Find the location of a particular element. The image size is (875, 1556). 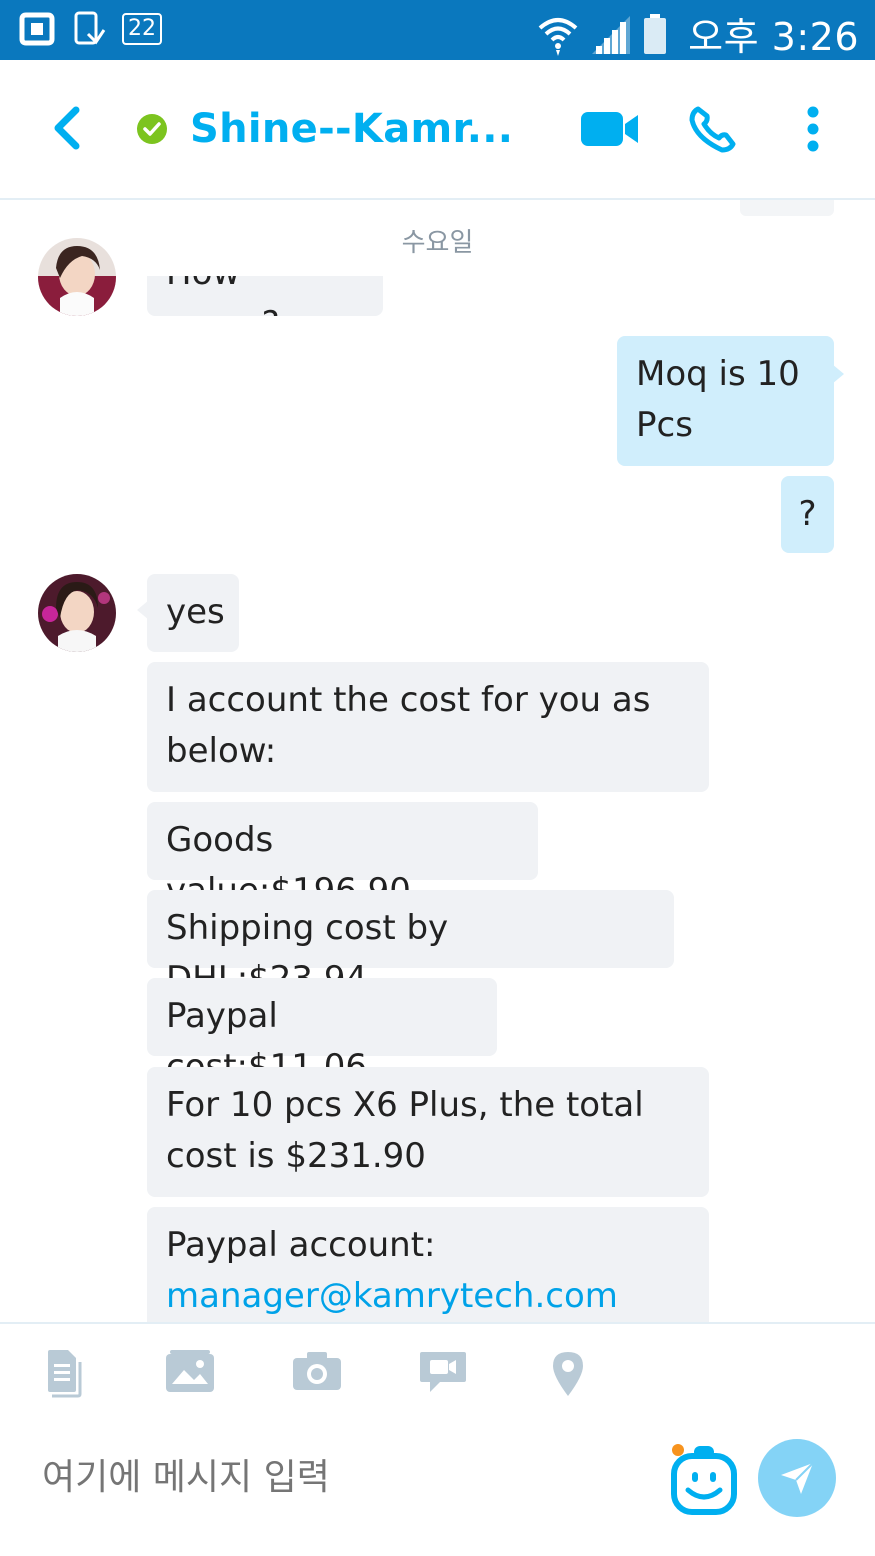

message-text: yes is located at coordinates (195, 612).